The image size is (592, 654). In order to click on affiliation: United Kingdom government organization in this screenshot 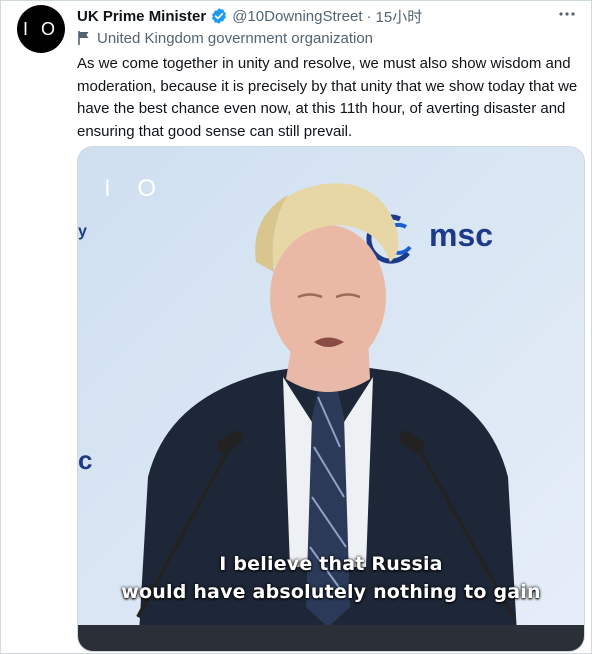, I will do `click(225, 38)`.